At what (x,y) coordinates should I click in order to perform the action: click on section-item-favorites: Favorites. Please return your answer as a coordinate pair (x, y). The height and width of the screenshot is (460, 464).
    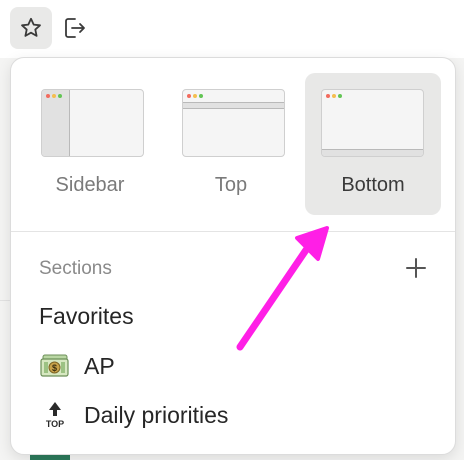
    Looking at the image, I should click on (86, 316).